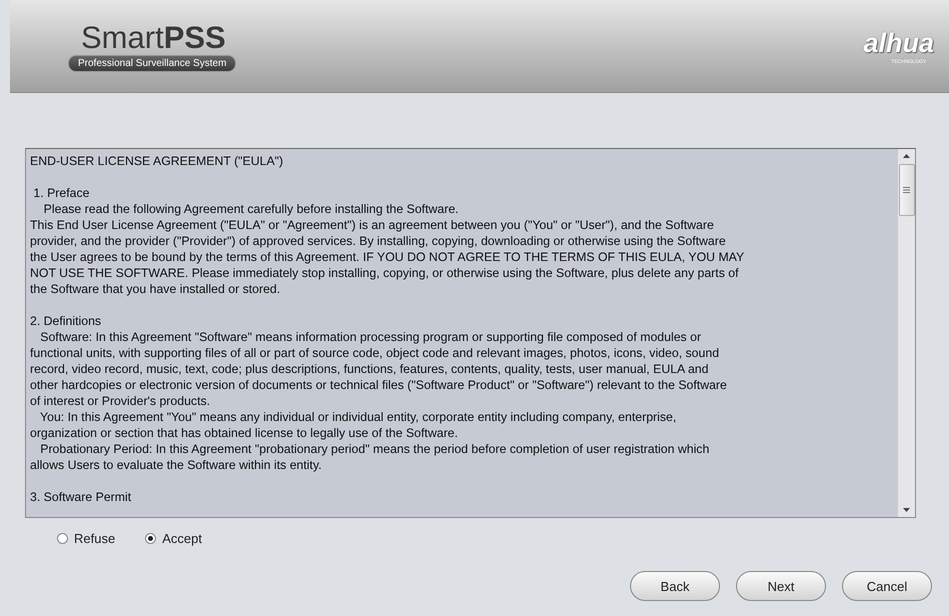  I want to click on dialog-button: Next, so click(781, 586).